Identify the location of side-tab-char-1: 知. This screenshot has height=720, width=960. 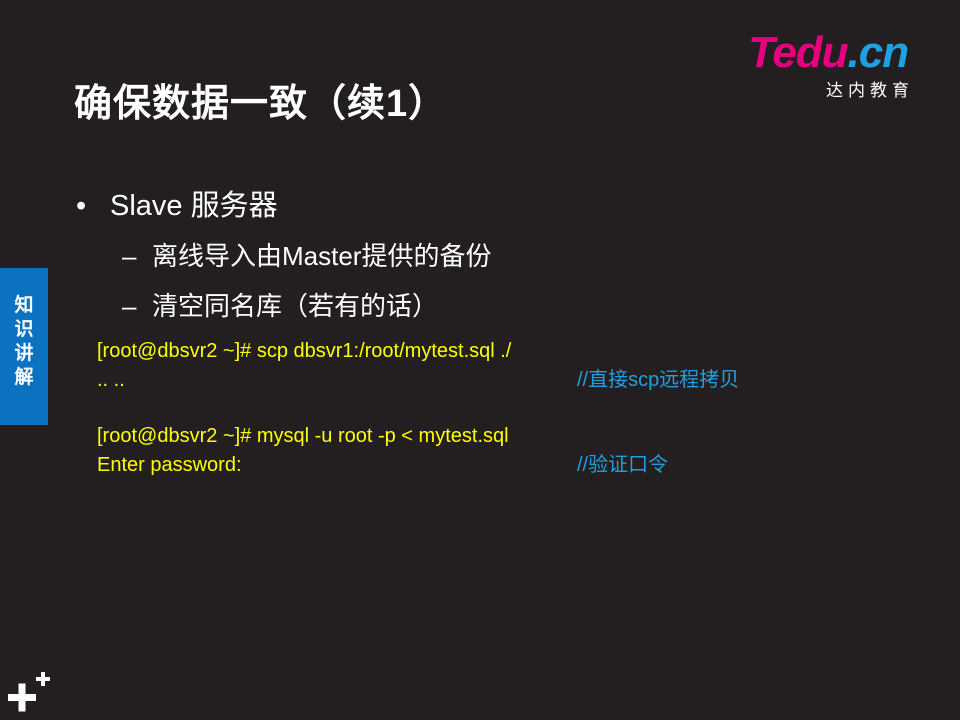
(24, 305).